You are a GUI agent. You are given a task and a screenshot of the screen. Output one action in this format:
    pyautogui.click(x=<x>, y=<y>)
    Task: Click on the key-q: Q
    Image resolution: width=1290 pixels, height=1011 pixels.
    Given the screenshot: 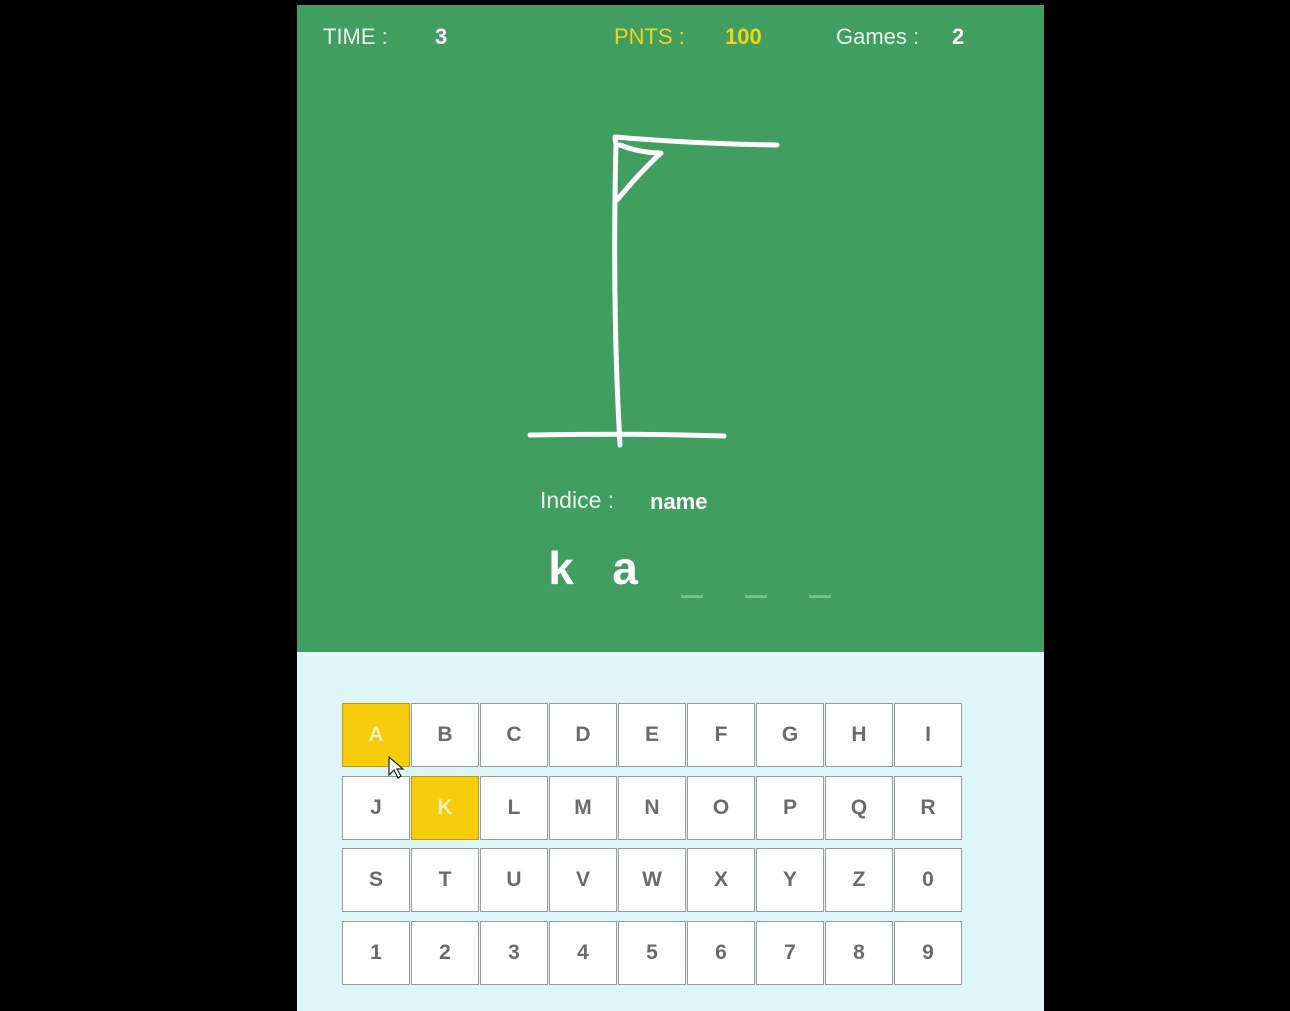 What is the action you would take?
    pyautogui.click(x=859, y=807)
    